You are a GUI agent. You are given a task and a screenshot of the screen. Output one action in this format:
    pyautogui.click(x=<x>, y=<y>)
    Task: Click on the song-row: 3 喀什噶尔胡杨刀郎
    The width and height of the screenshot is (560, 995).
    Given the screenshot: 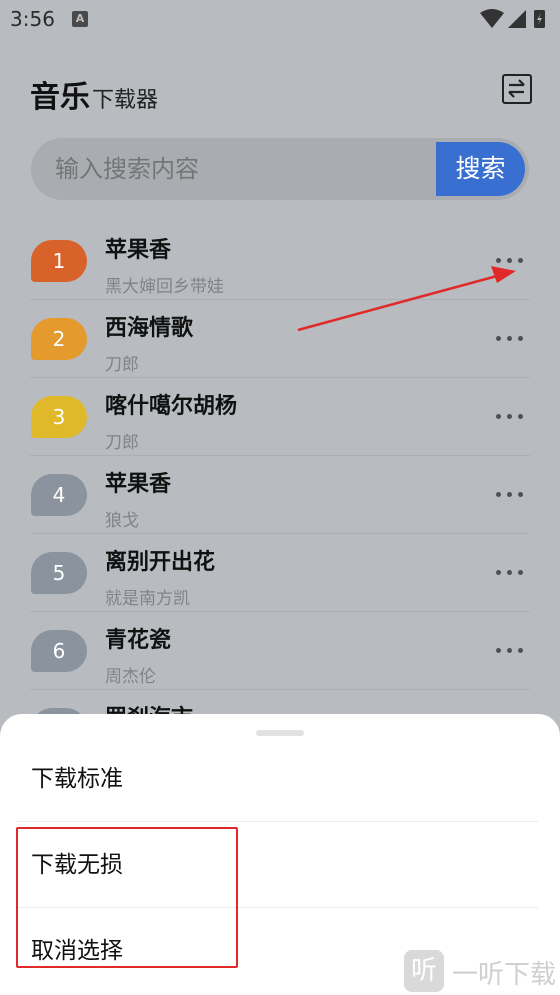 What is the action you would take?
    pyautogui.click(x=280, y=417)
    